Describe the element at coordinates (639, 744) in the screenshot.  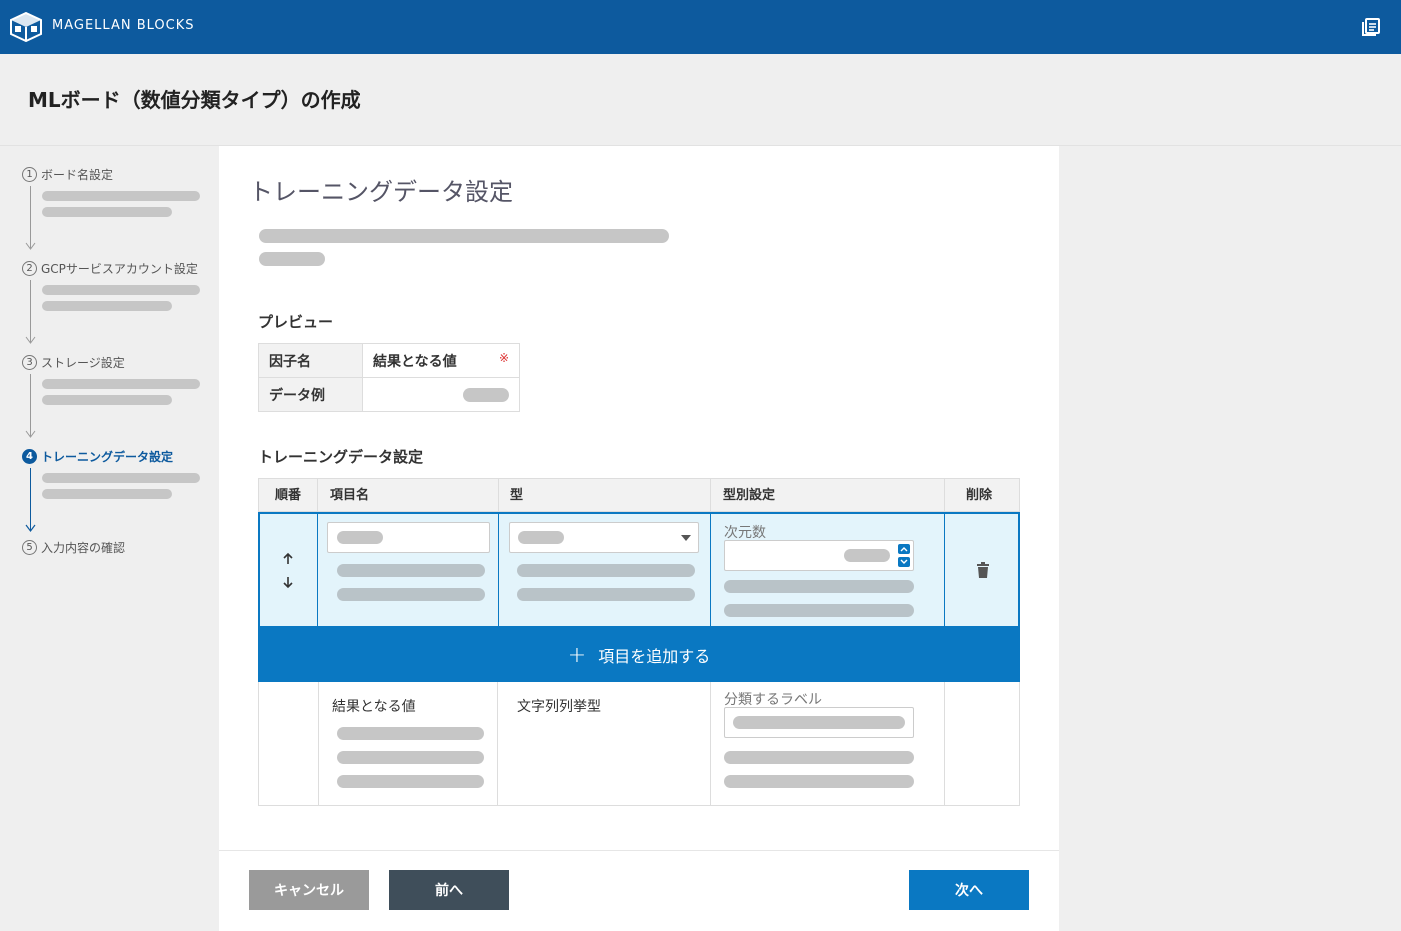
I see `table-row-result: 結果となる値 文字列列挙型 分類するラベル` at that location.